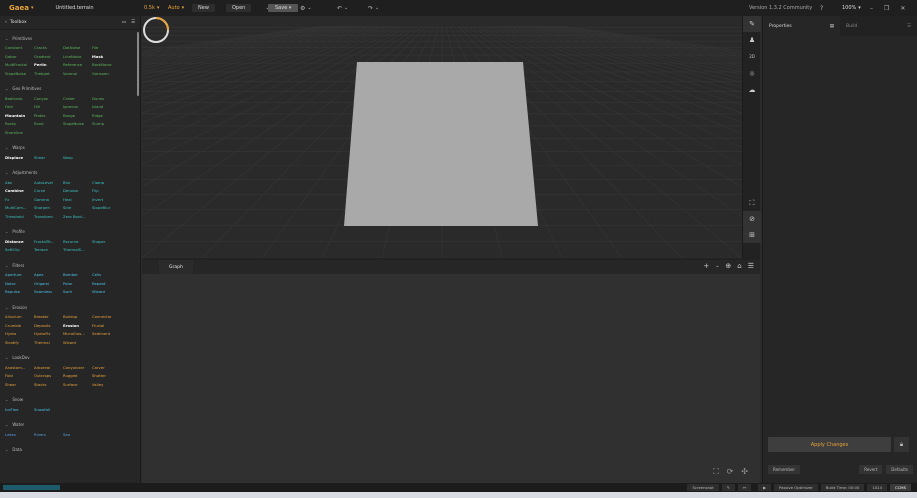 This screenshot has height=498, width=917. I want to click on toolbox-node: Constant, so click(19, 47).